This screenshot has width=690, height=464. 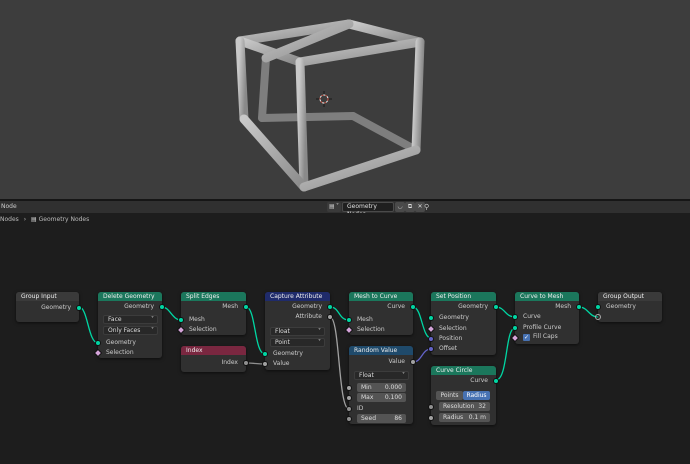 I want to click on output-socket-index, so click(x=246, y=363).